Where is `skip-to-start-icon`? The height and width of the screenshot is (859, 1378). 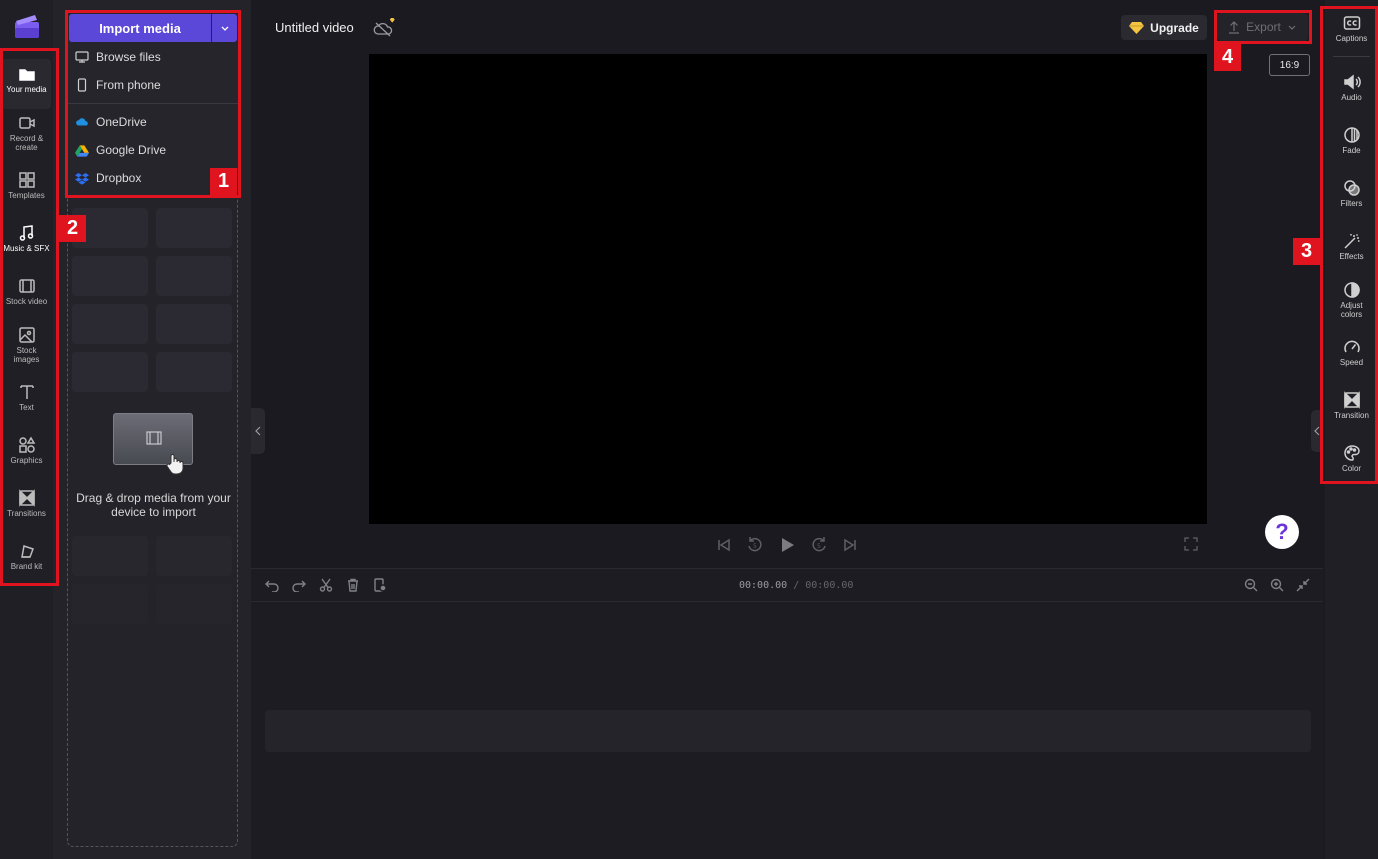 skip-to-start-icon is located at coordinates (724, 545).